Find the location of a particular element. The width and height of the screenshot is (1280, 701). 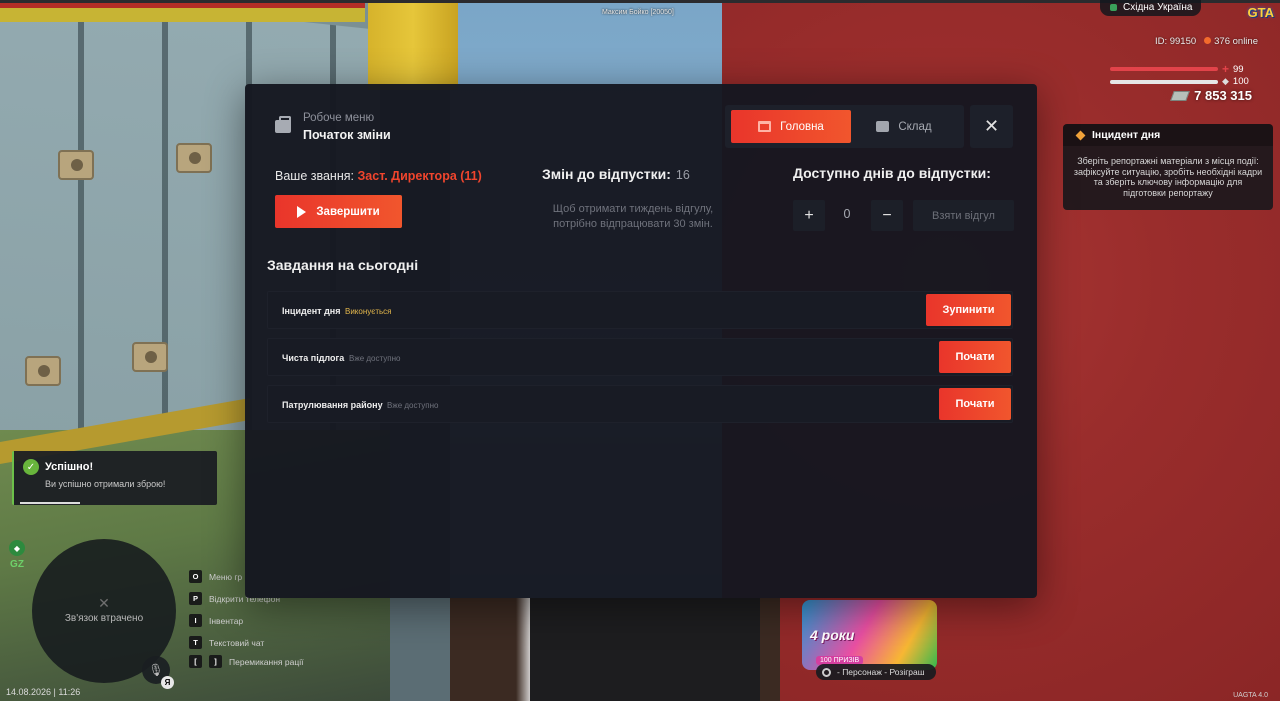

decrease-days-button: − is located at coordinates (887, 215).